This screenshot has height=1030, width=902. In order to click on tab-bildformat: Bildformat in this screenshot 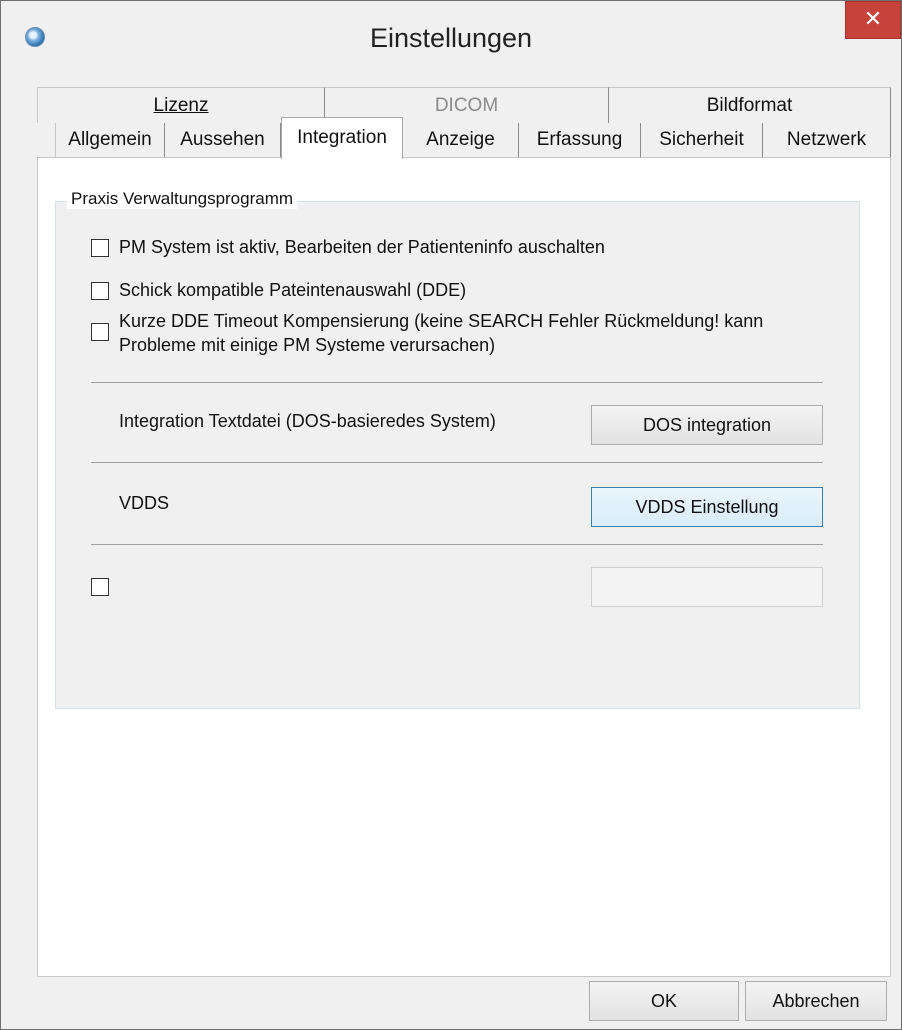, I will do `click(750, 105)`.